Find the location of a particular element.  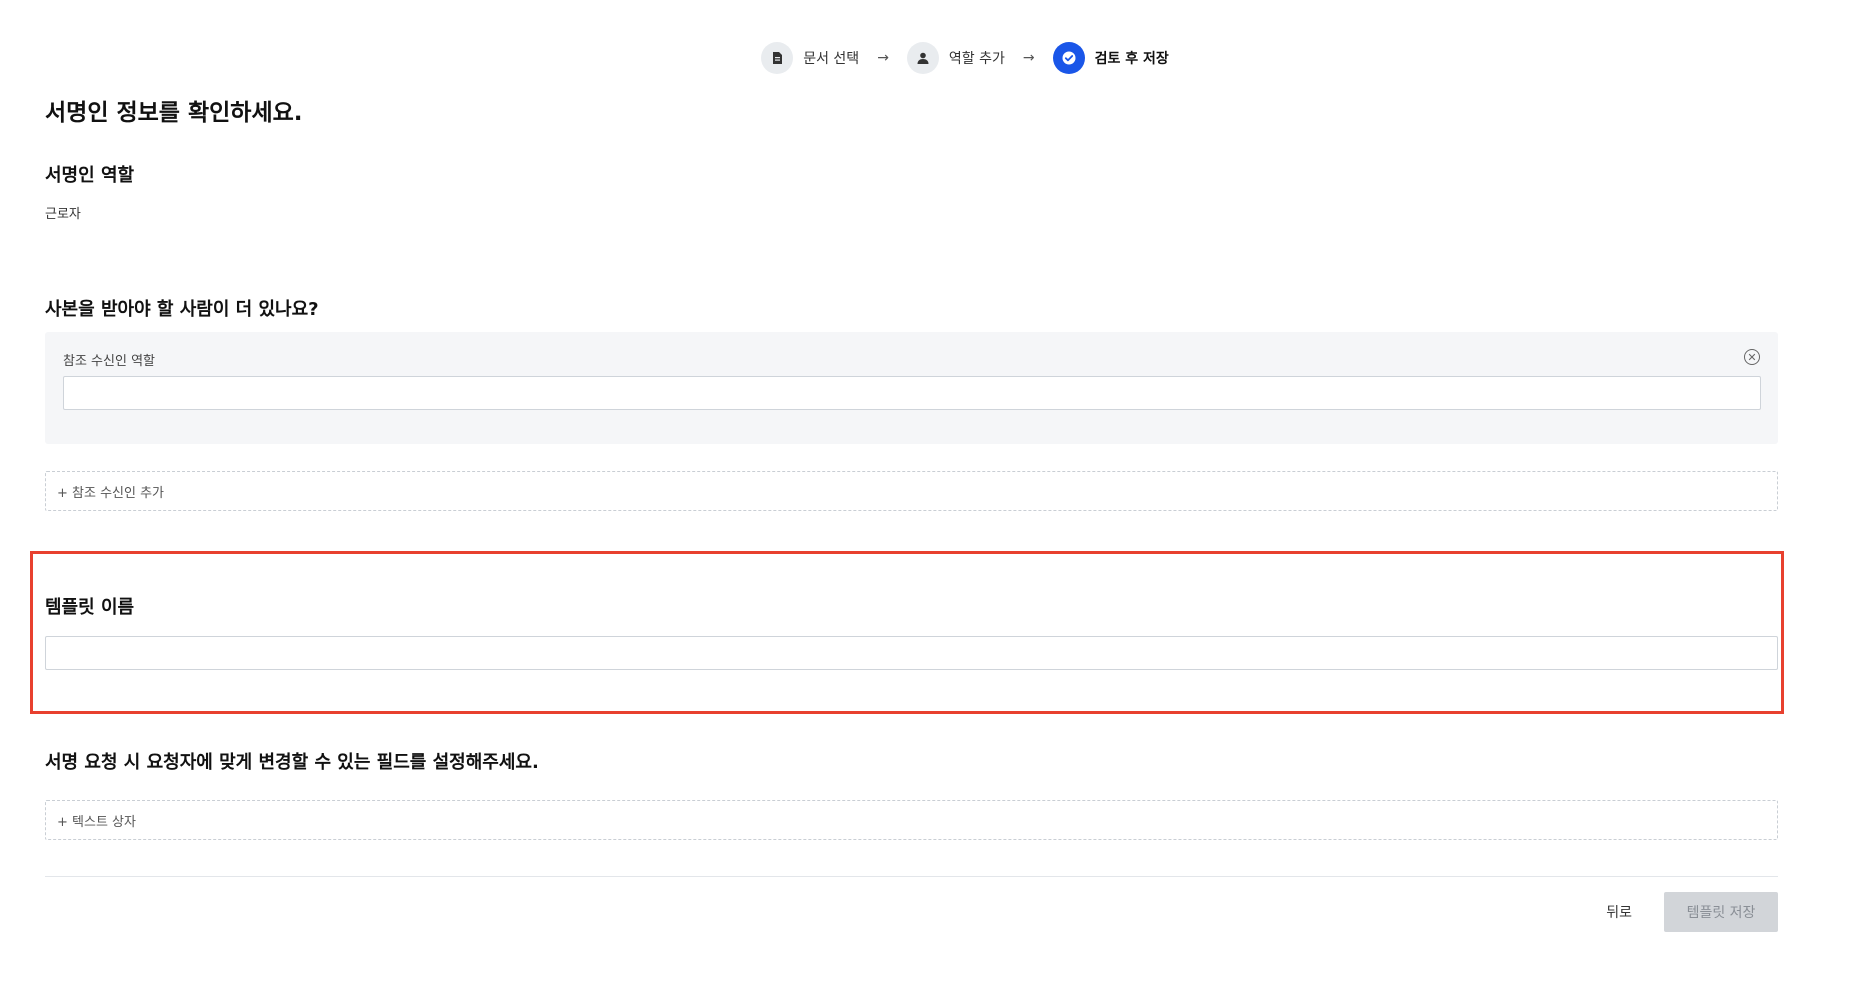

page-title: 서명인 정보를 확인하세요. is located at coordinates (174, 113).